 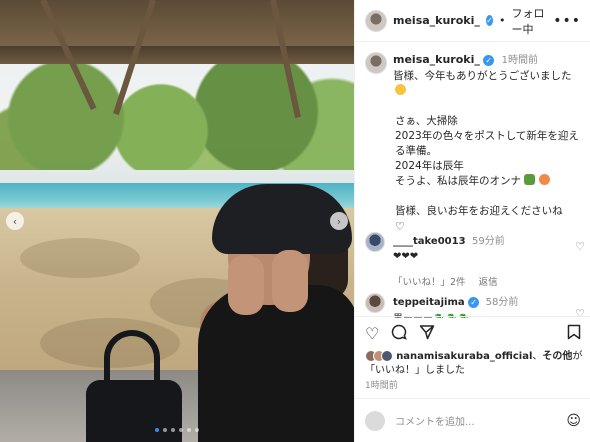 I want to click on carousel-prev-button: ‹, so click(x=15, y=221).